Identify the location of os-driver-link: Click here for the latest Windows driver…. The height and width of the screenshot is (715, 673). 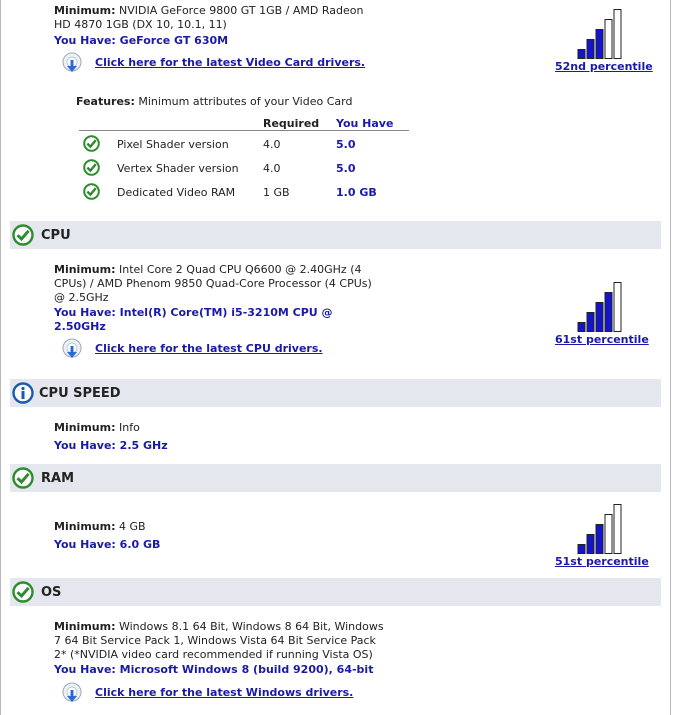
(224, 692).